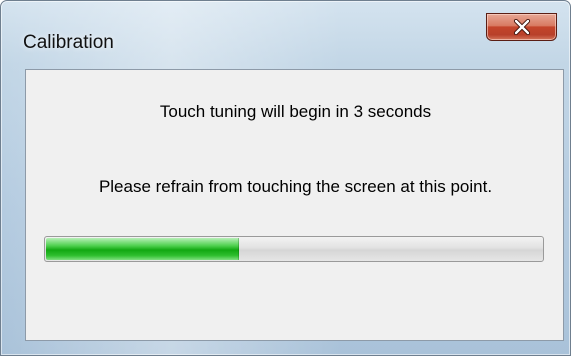  Describe the element at coordinates (143, 249) in the screenshot. I see `progress-bar-fill` at that location.